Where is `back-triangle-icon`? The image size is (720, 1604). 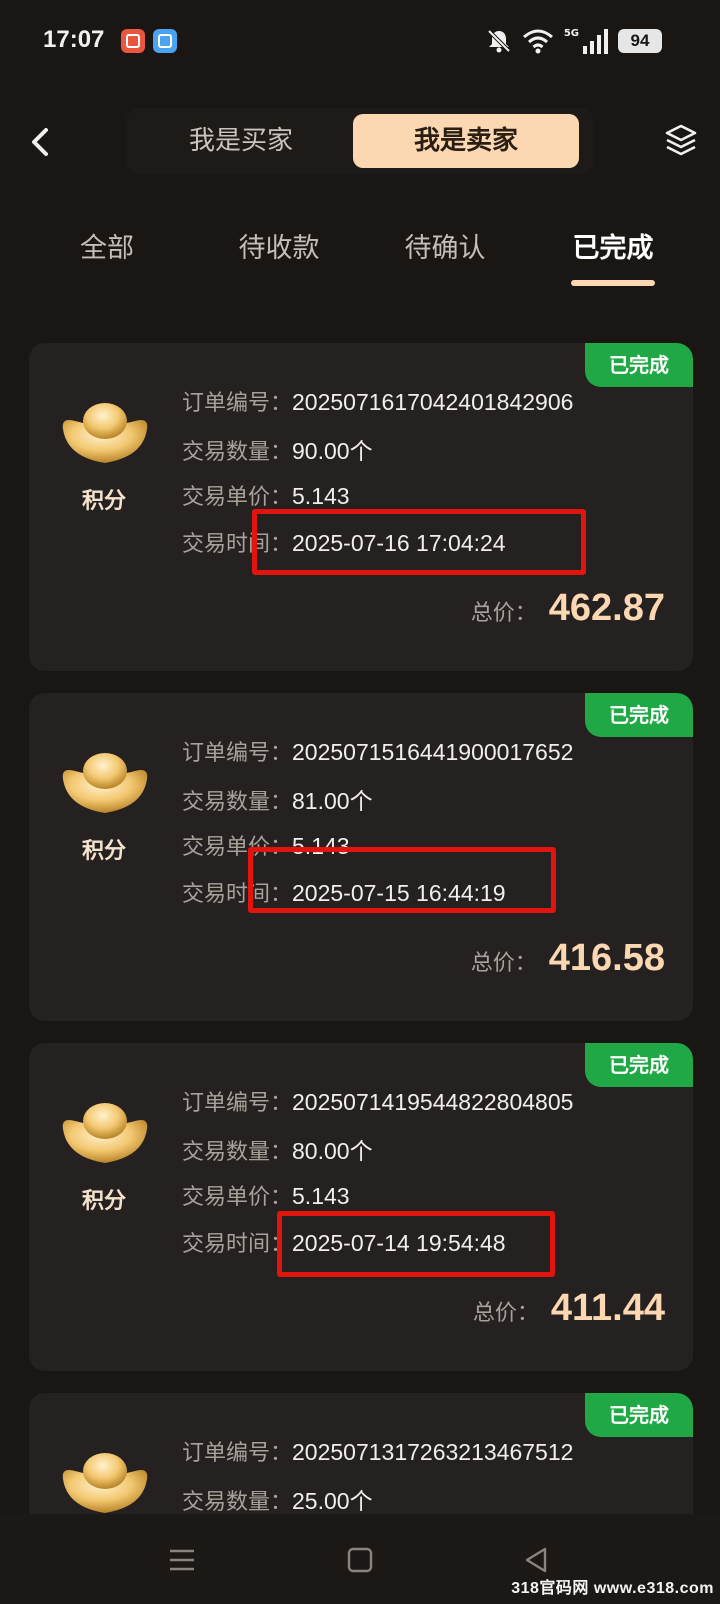 back-triangle-icon is located at coordinates (536, 1560).